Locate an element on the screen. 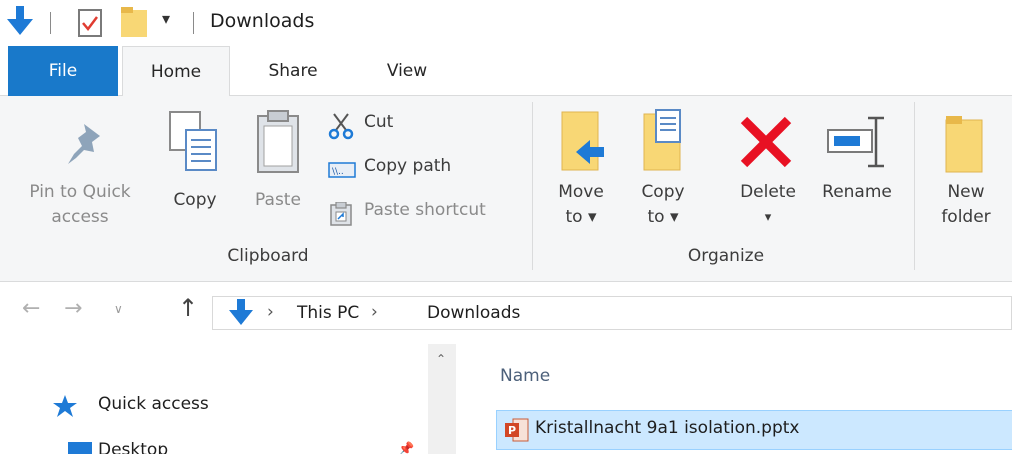 The width and height of the screenshot is (1012, 454). cut-button: Cut is located at coordinates (424, 125).